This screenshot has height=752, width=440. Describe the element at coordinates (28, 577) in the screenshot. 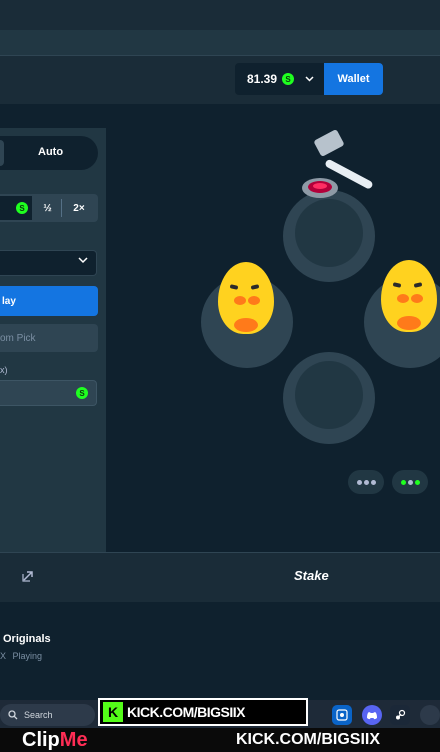

I see `share-icon` at that location.